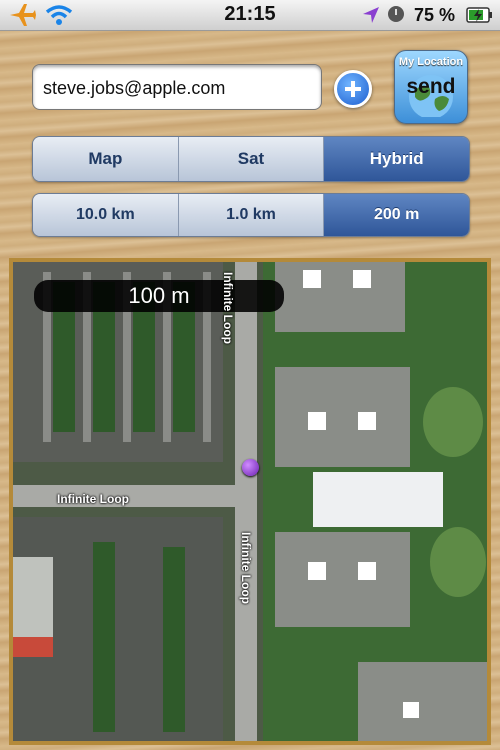 The width and height of the screenshot is (500, 750). I want to click on battery-percentage: 75 %, so click(435, 15).